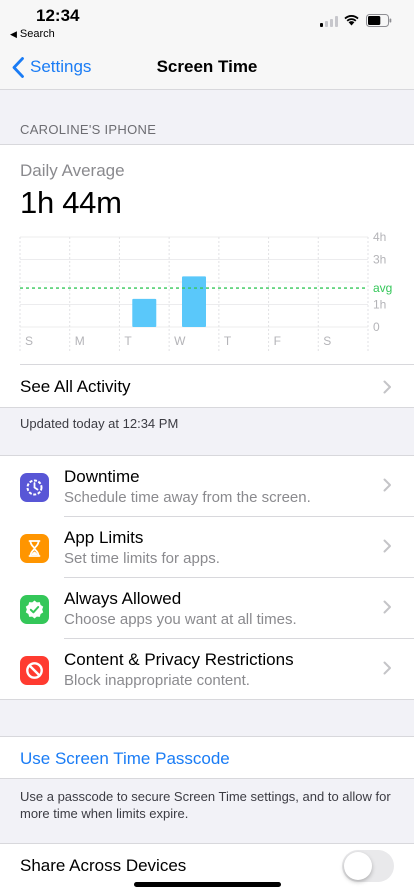 This screenshot has width=414, height=896. I want to click on device-section-header: CAROLINE'S IPHONE, so click(88, 129).